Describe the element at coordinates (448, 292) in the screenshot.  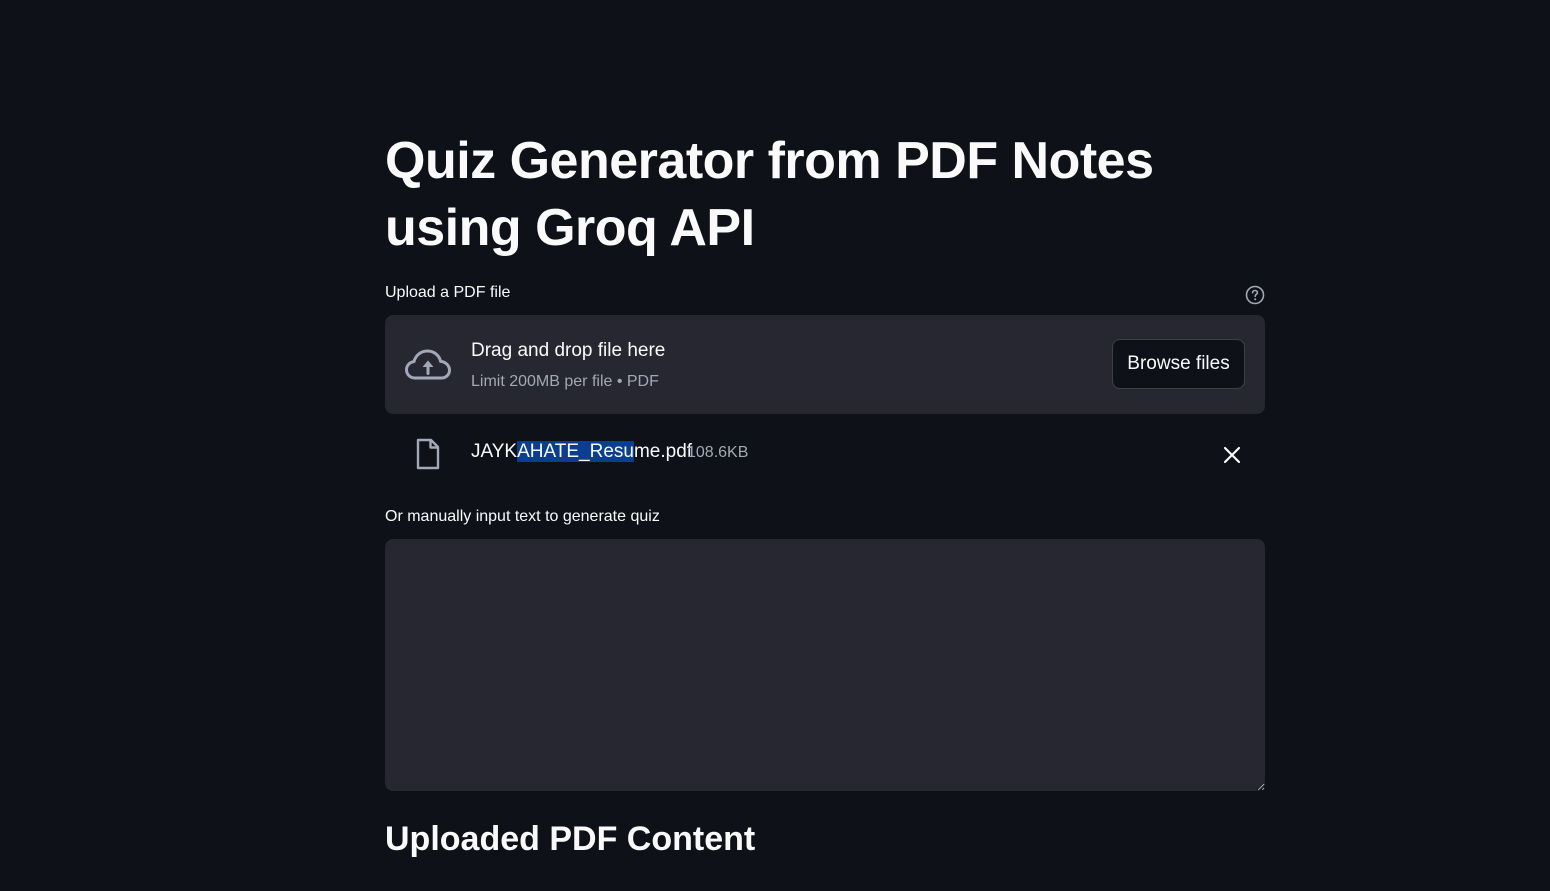
I see `upload-label: Upload a PDF file` at that location.